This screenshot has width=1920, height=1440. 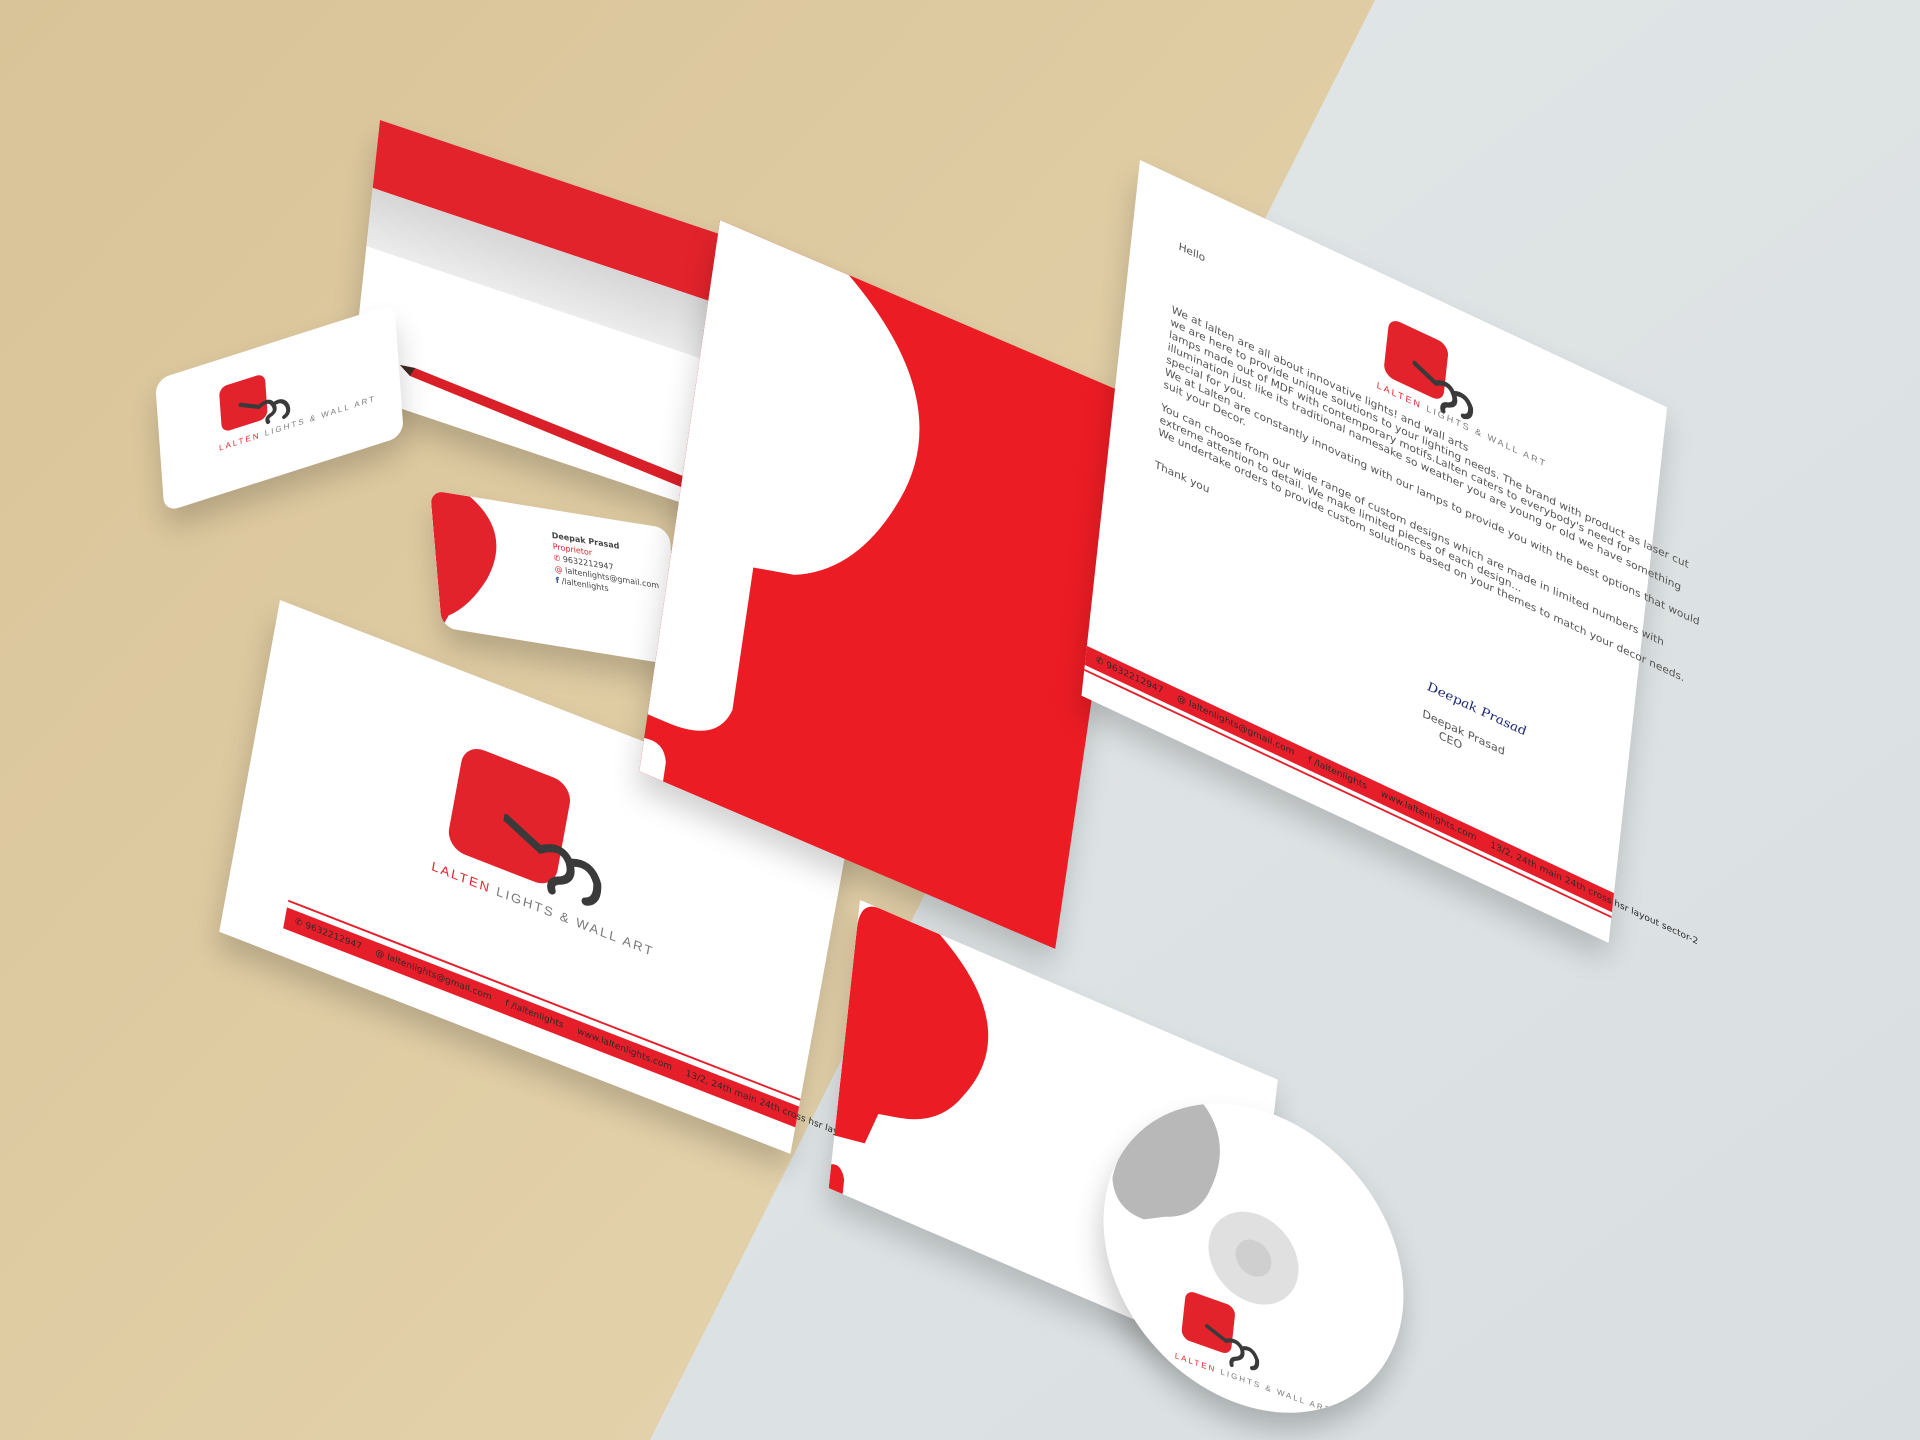 What do you see at coordinates (463, 559) in the screenshot?
I see `card-back-red-shape` at bounding box center [463, 559].